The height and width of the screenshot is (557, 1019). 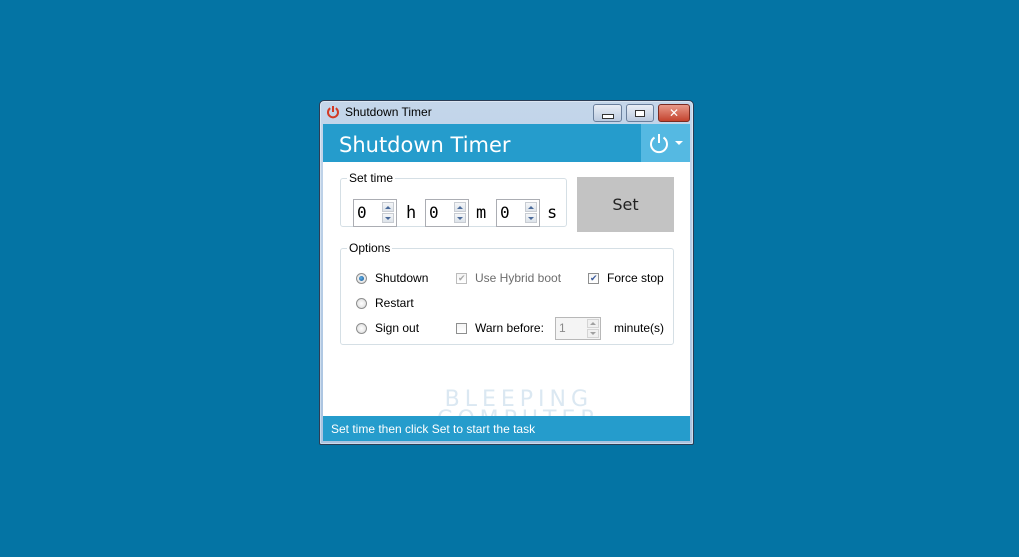 What do you see at coordinates (425, 145) in the screenshot?
I see `app-title: Shutdown Timer` at bounding box center [425, 145].